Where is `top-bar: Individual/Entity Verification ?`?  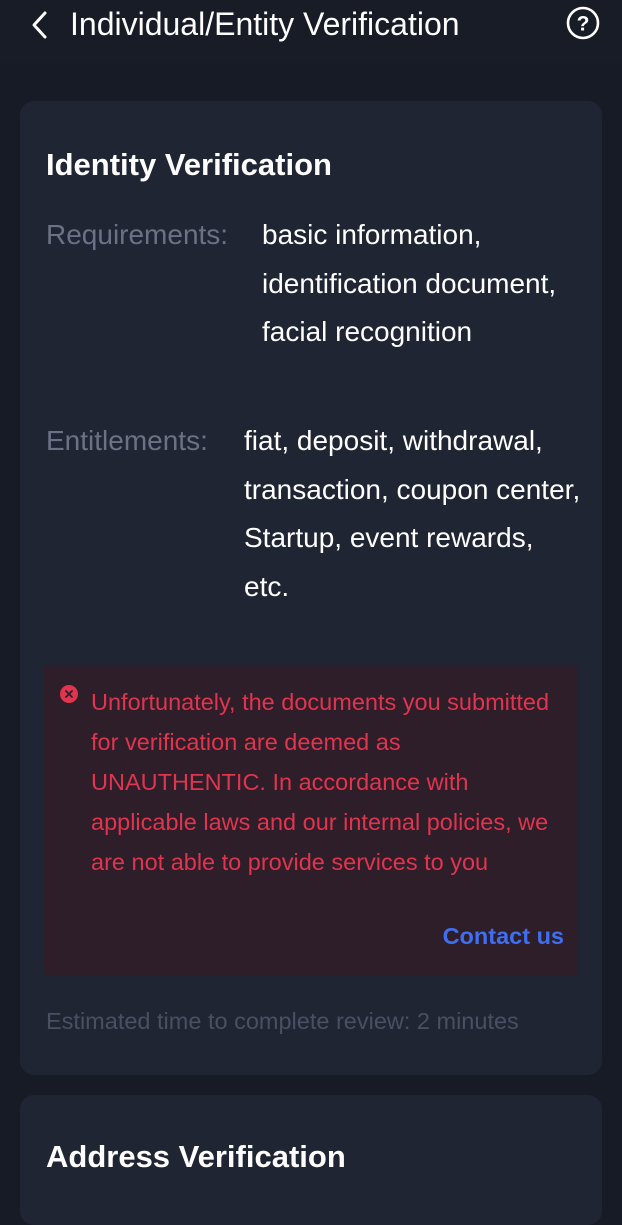
top-bar: Individual/Entity Verification ? is located at coordinates (311, 31).